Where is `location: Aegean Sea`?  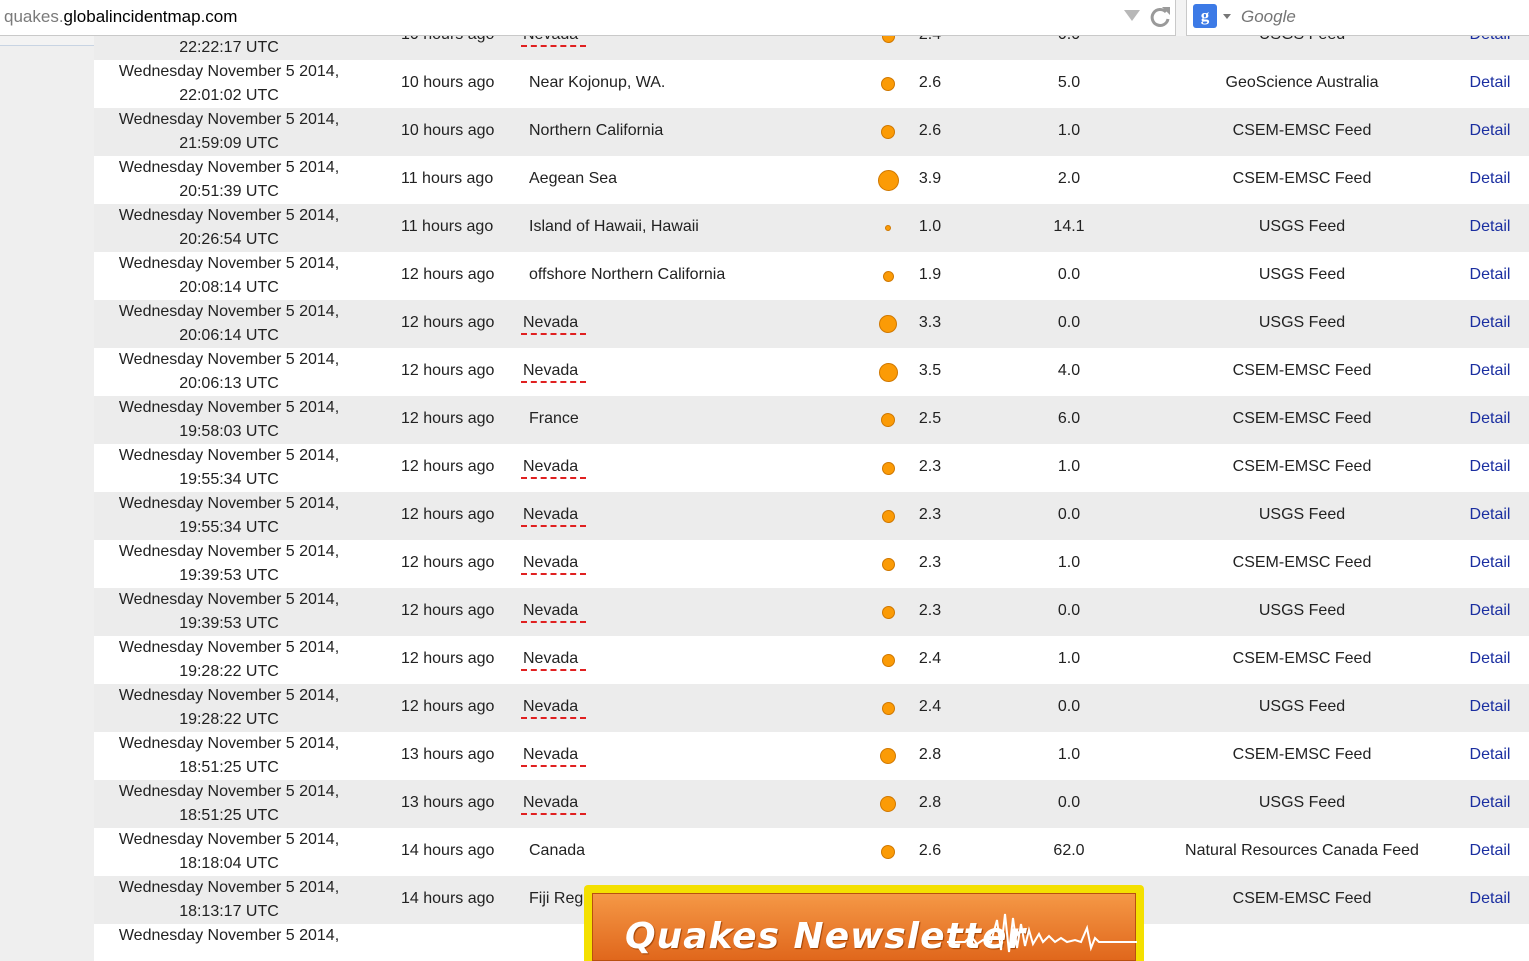 location: Aegean Sea is located at coordinates (573, 178).